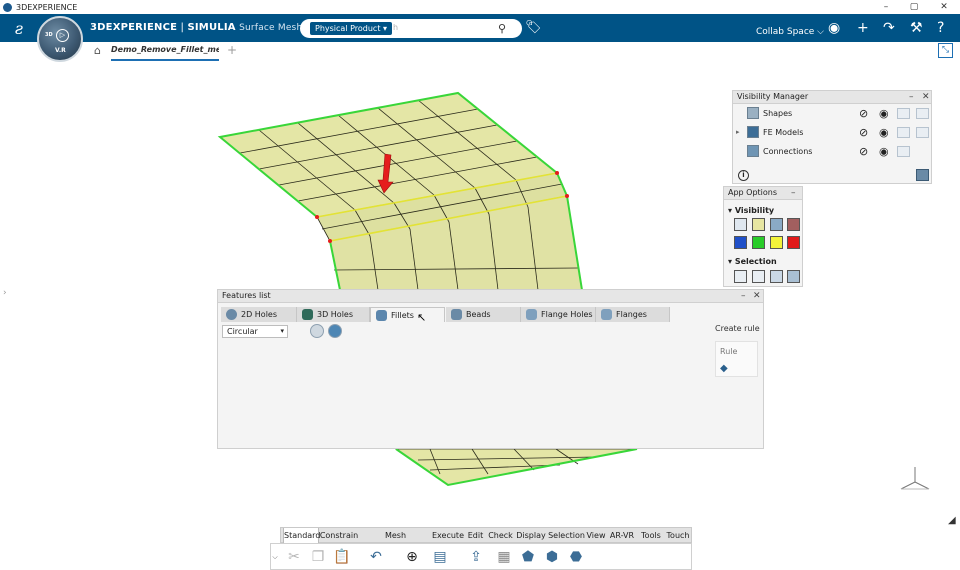 This screenshot has height=570, width=960. I want to click on erase-icon, so click(317, 331).